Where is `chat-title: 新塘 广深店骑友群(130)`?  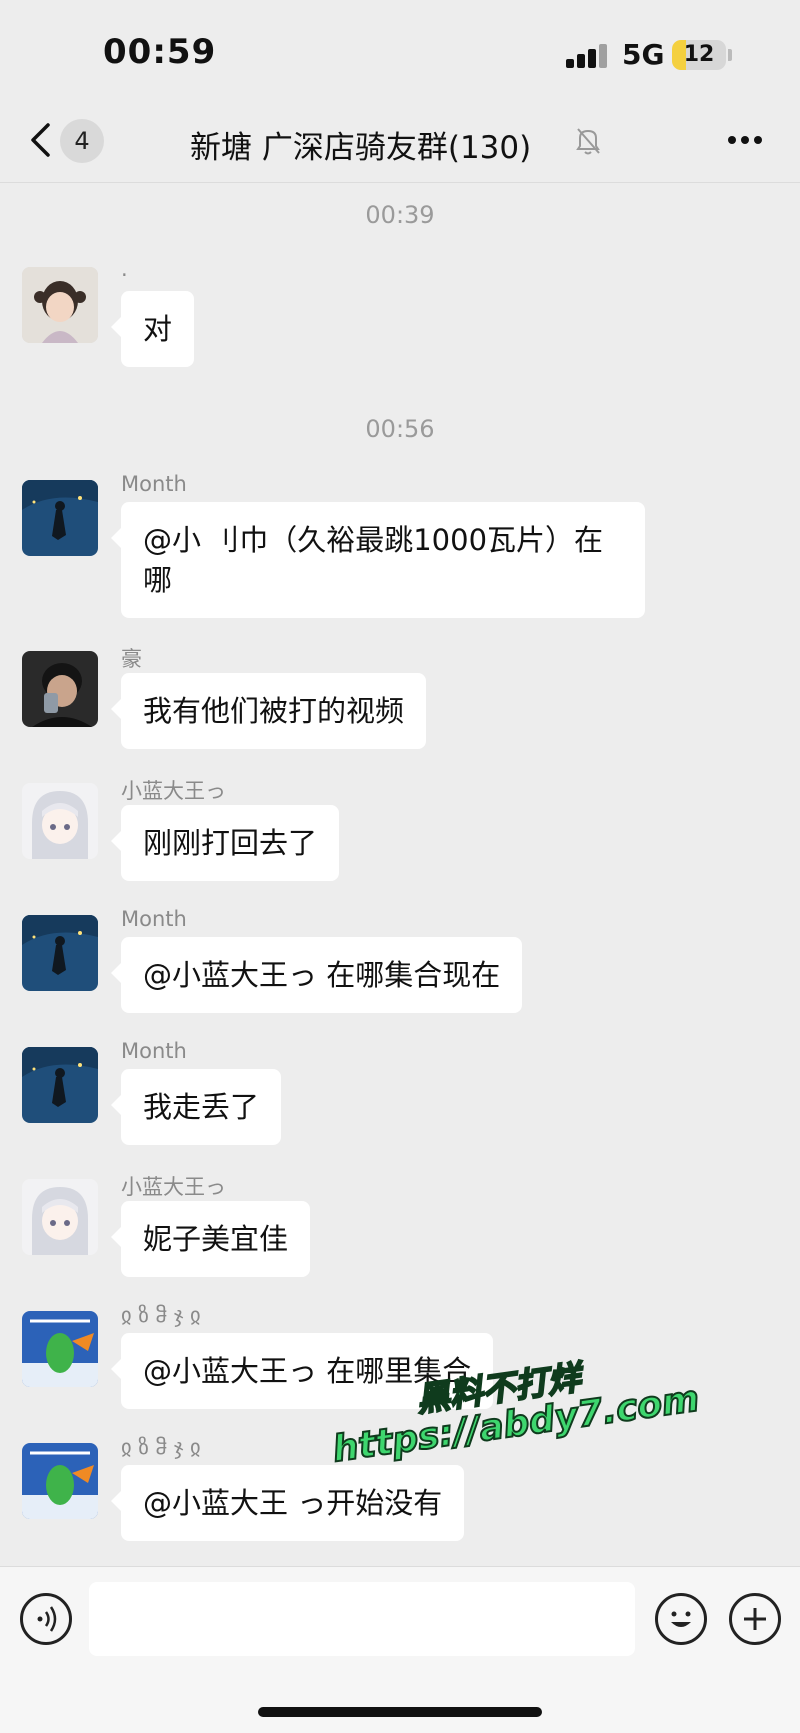
chat-title: 新塘 广深店骑友群(130) is located at coordinates (360, 144).